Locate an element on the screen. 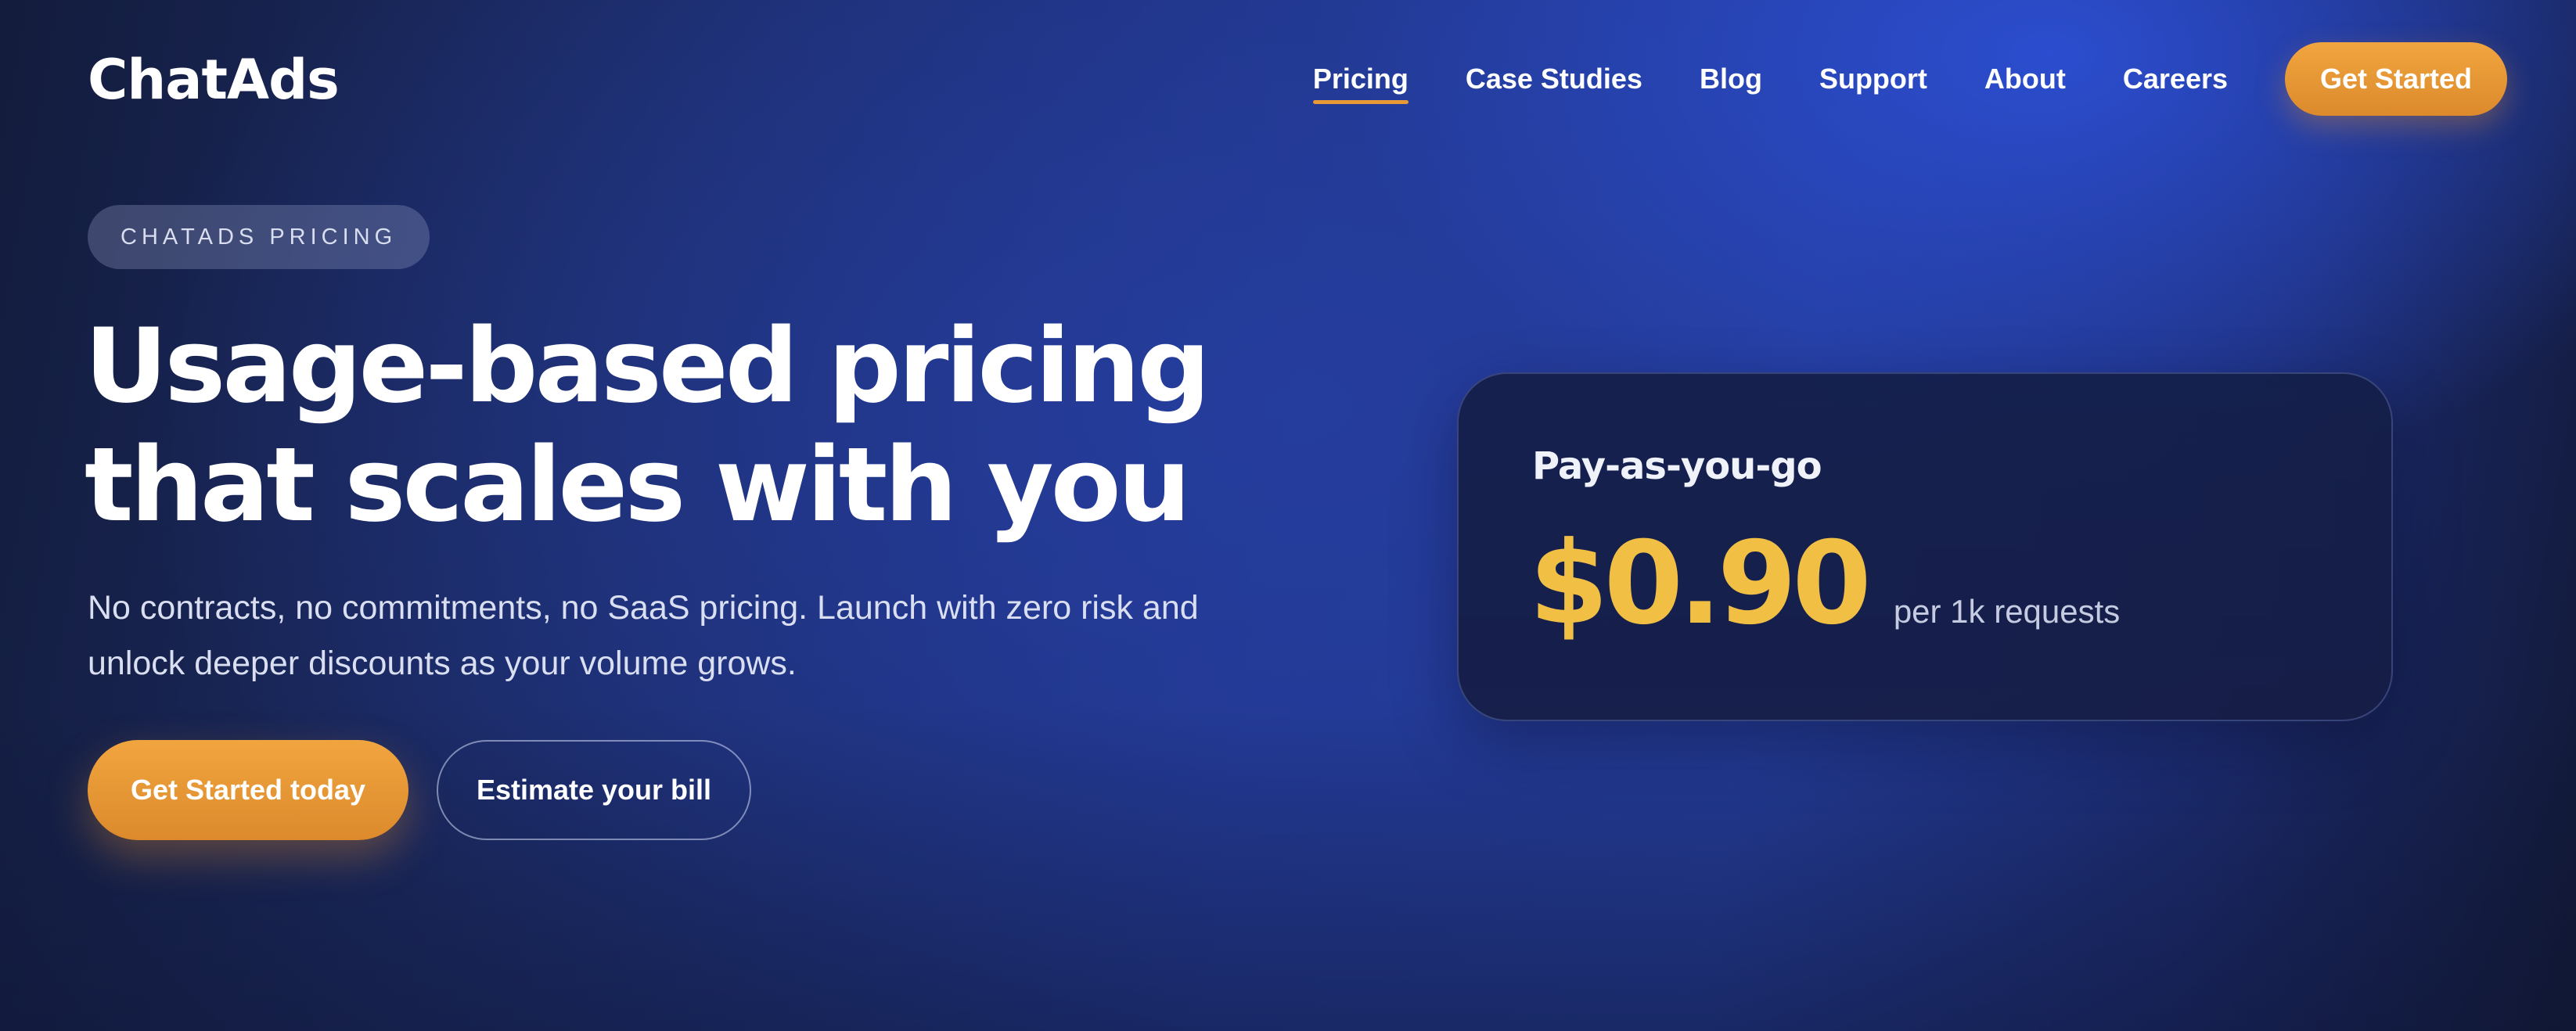  price-value: $0.90 is located at coordinates (1701, 583).